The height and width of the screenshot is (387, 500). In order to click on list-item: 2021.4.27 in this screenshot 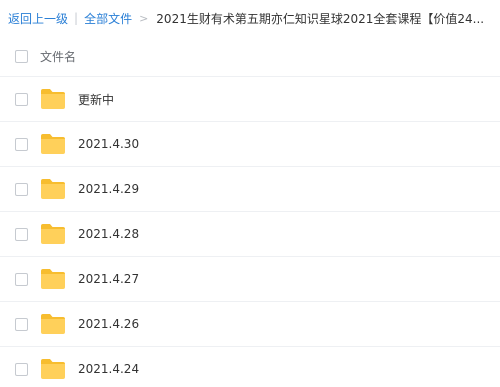, I will do `click(250, 279)`.